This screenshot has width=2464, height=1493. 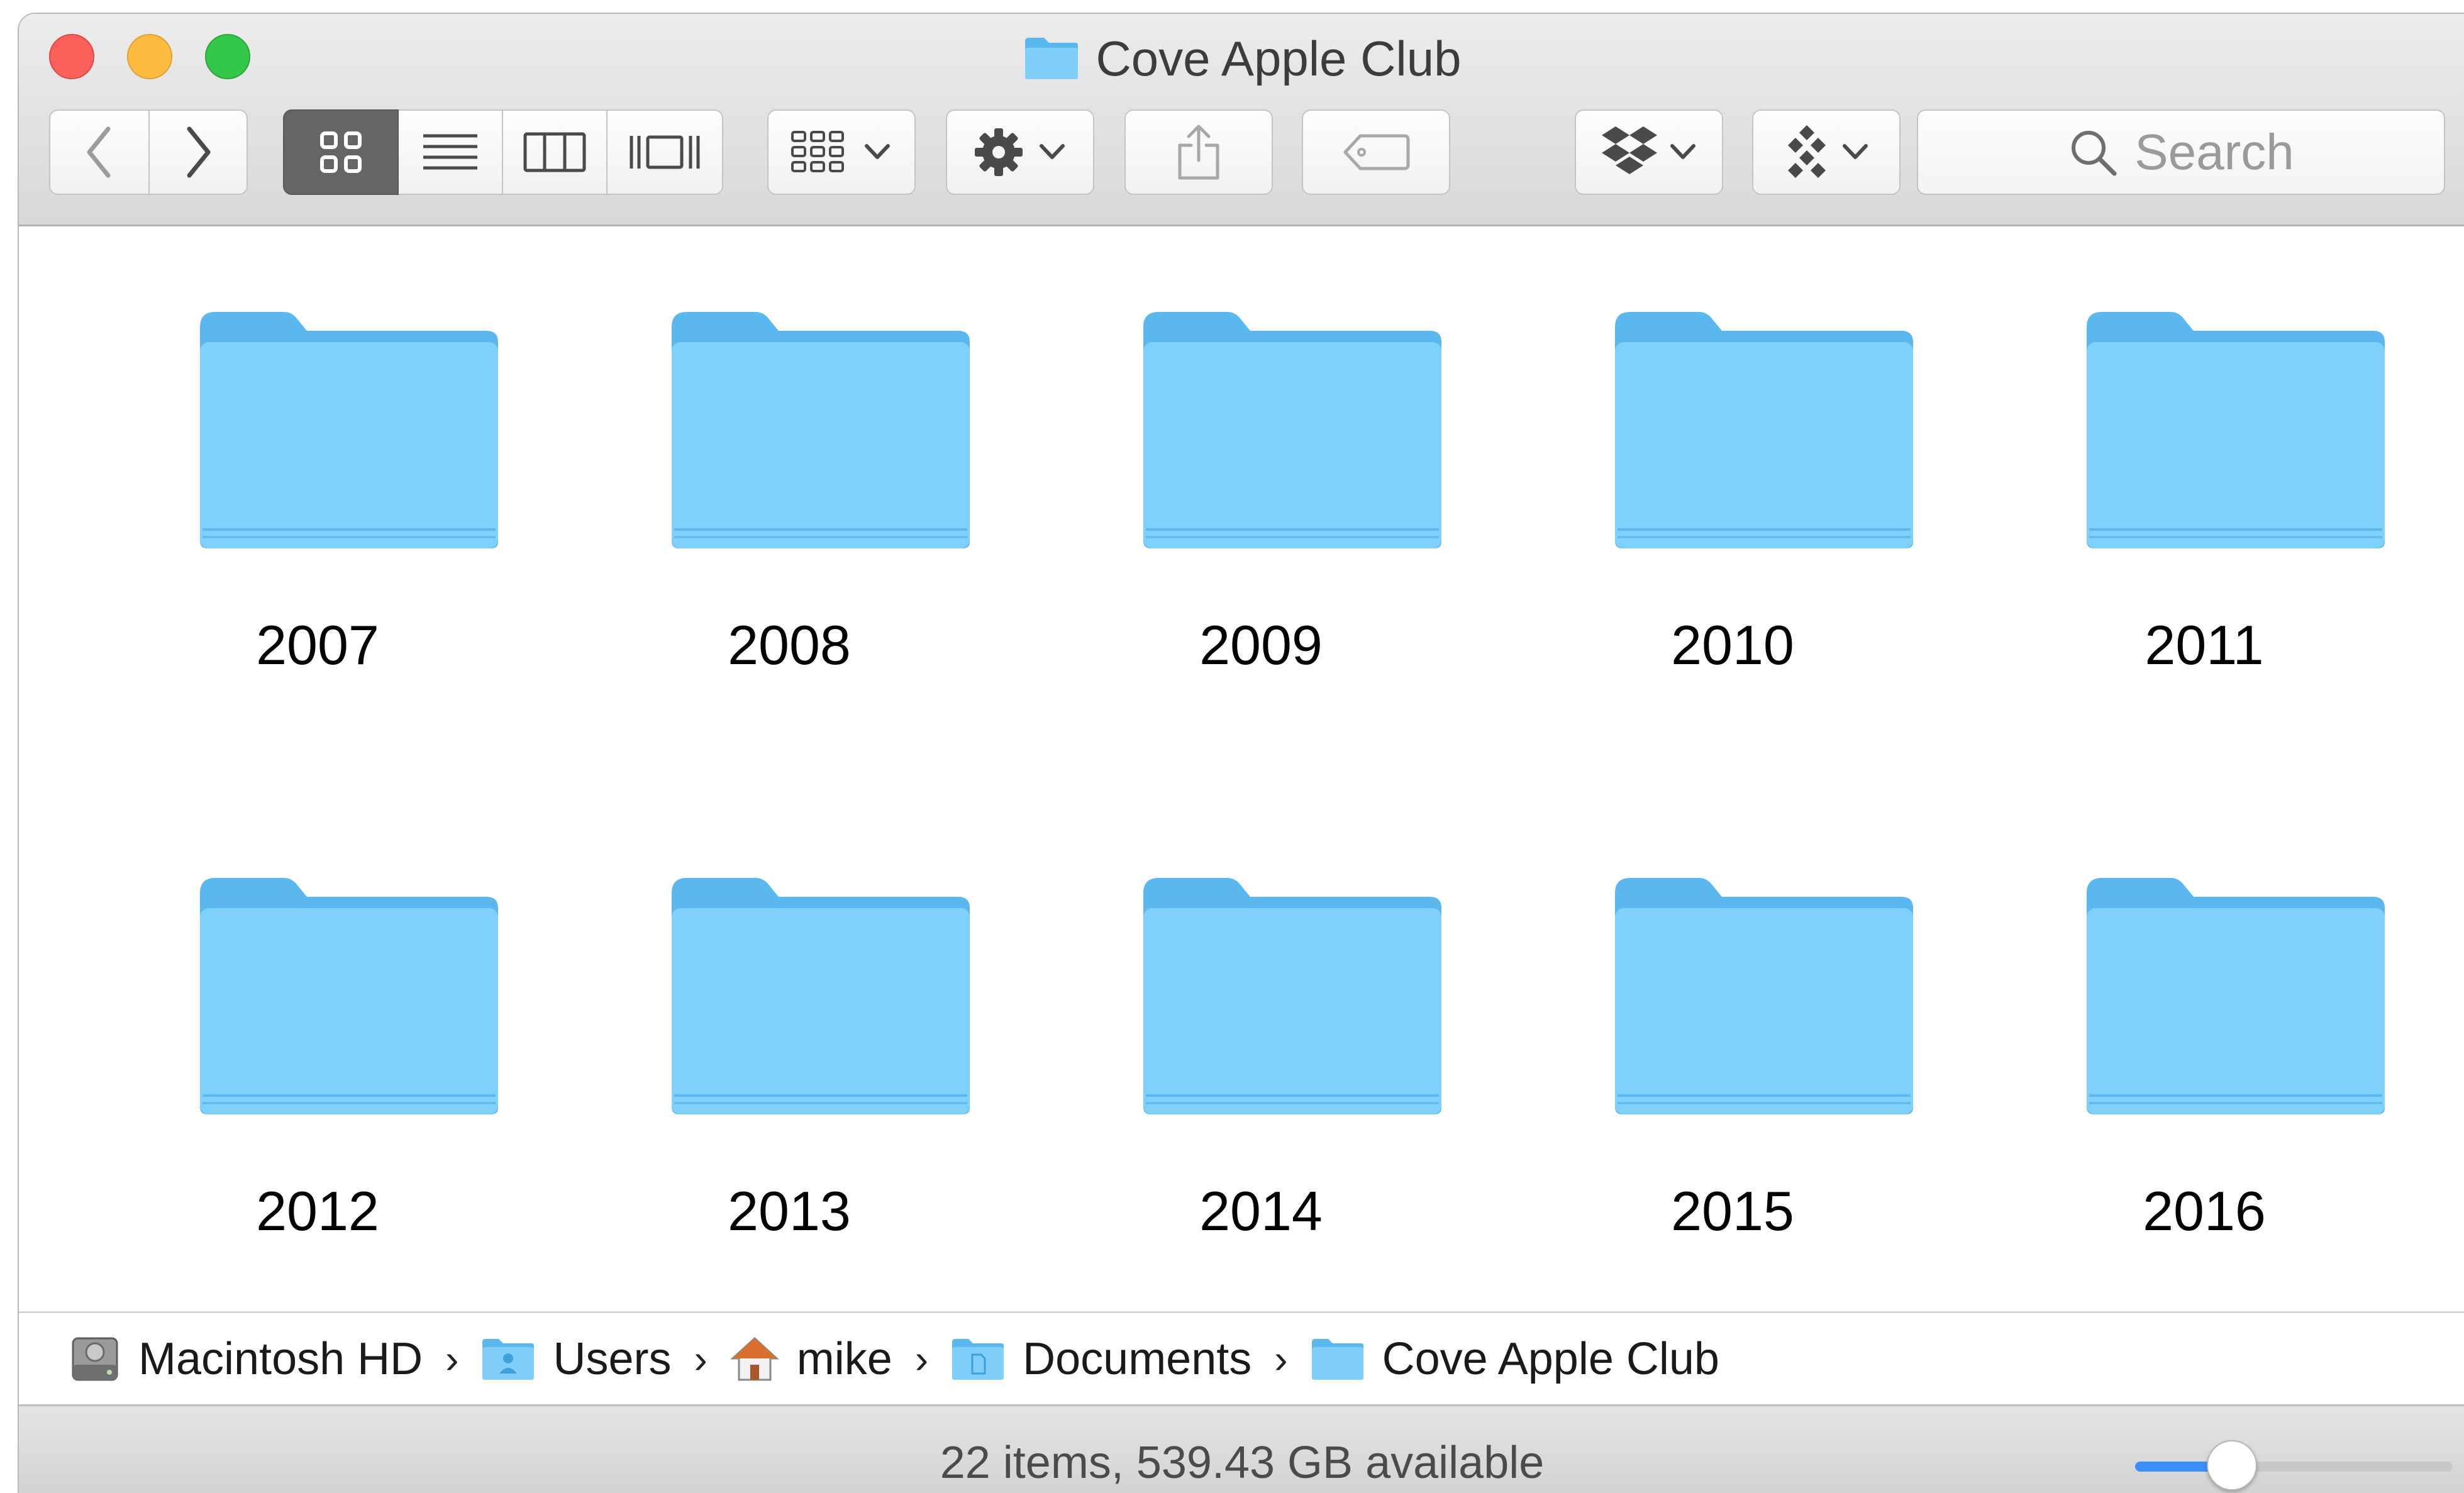 I want to click on diamond-pattern-icon, so click(x=1807, y=152).